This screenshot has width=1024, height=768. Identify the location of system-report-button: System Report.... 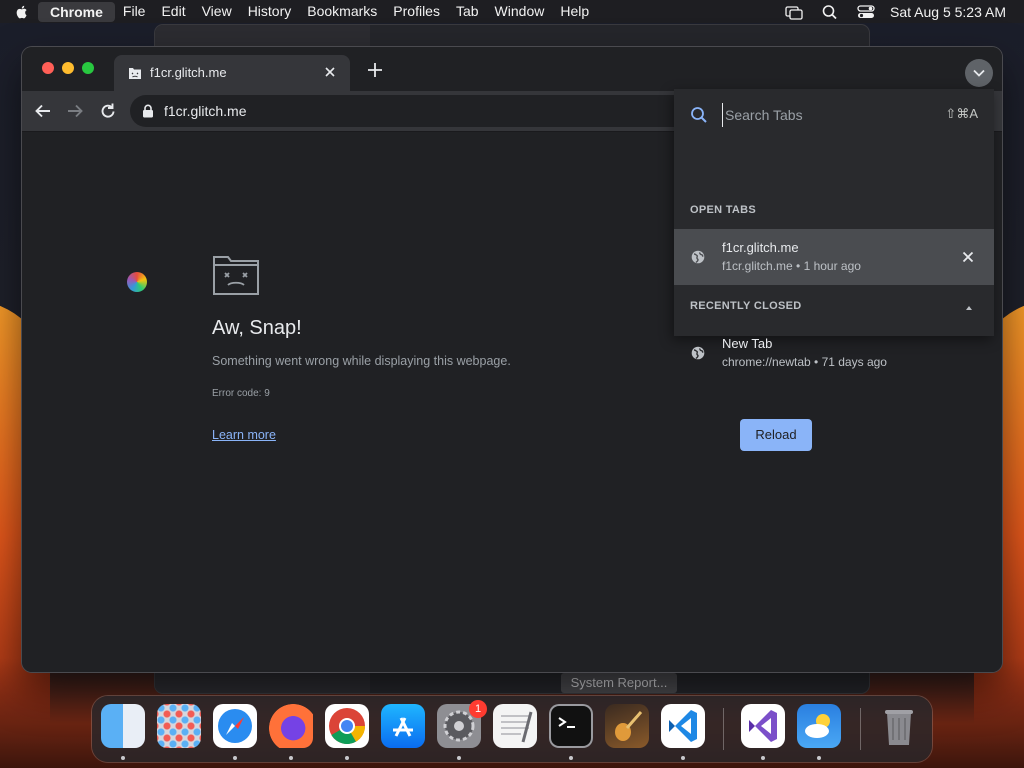
(619, 683).